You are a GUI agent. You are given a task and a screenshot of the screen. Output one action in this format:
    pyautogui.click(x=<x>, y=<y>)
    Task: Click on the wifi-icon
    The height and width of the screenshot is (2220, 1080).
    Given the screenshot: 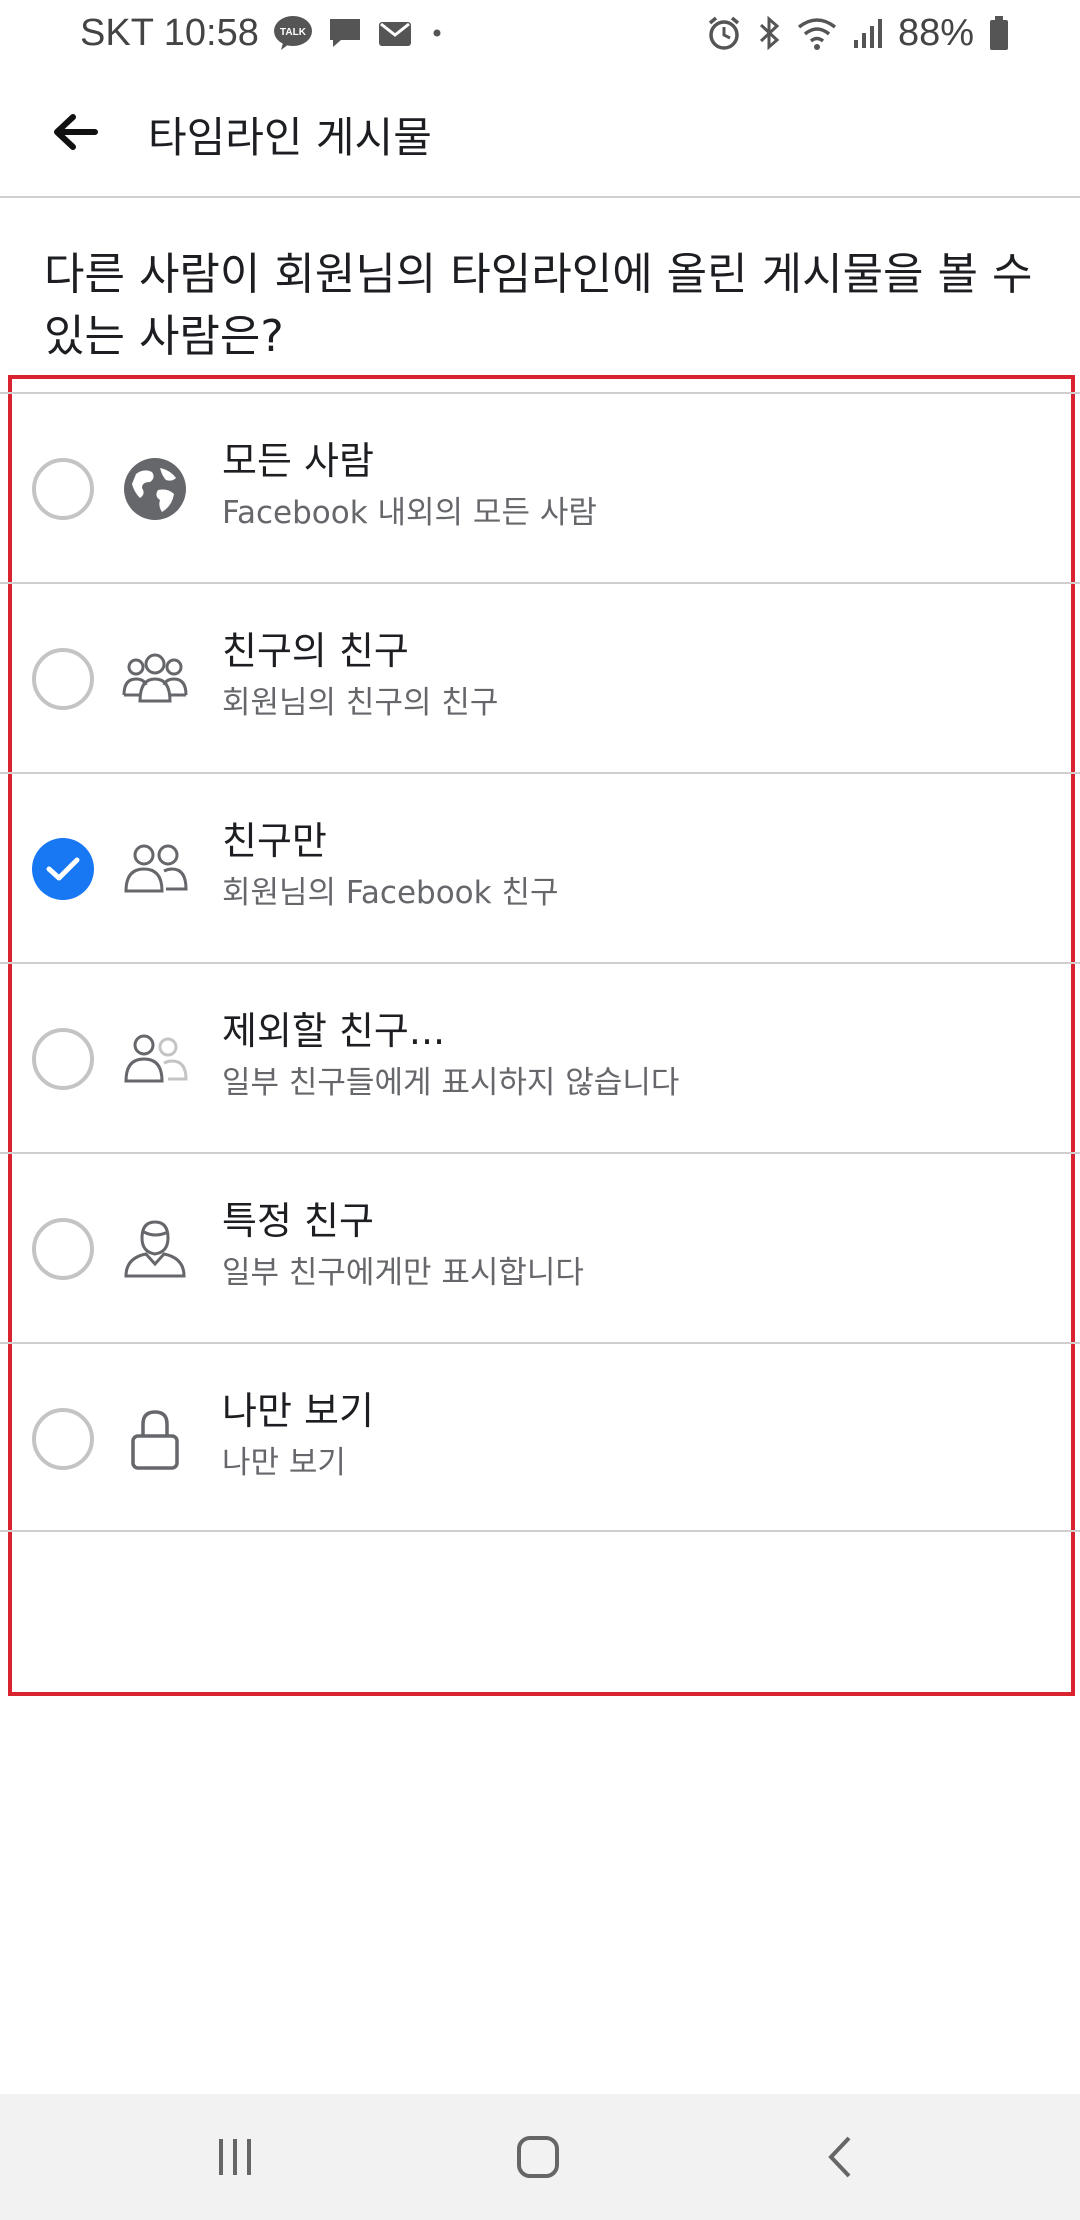 What is the action you would take?
    pyautogui.click(x=817, y=33)
    